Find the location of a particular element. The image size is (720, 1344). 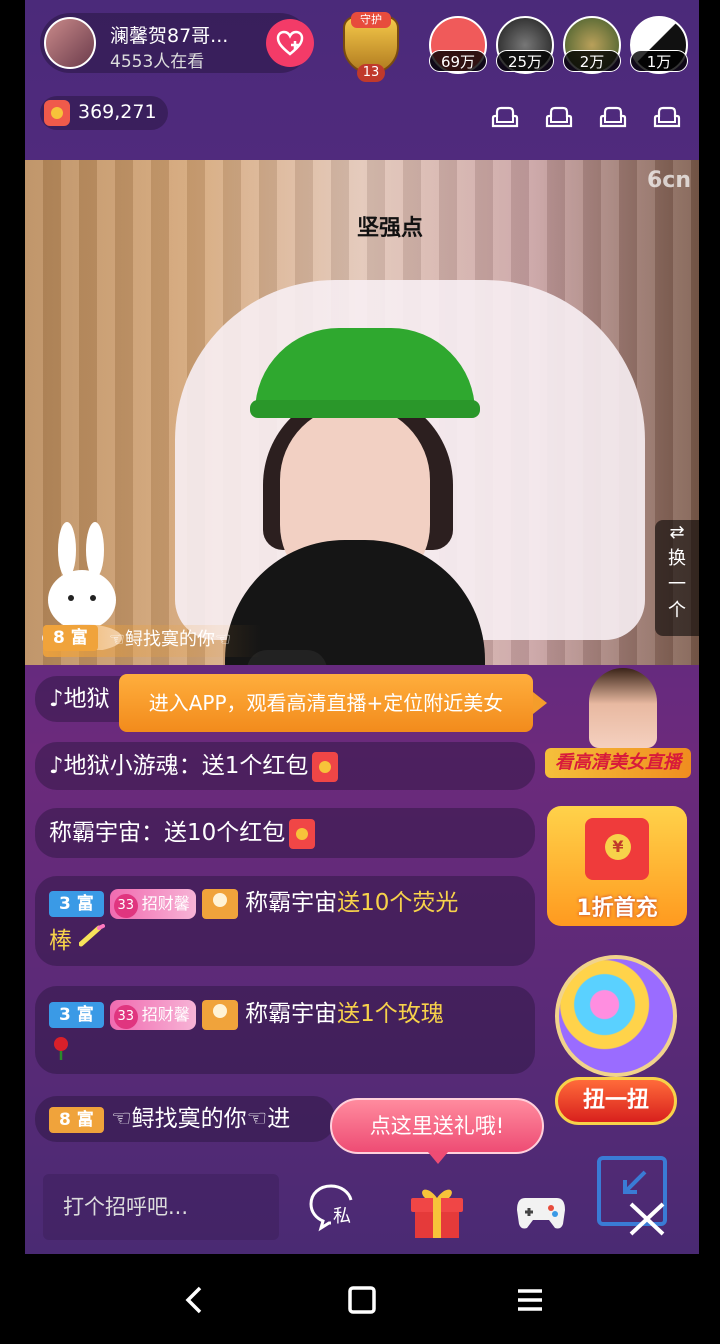

hd-live-promo: 看高清美女直播 is located at coordinates (618, 724).